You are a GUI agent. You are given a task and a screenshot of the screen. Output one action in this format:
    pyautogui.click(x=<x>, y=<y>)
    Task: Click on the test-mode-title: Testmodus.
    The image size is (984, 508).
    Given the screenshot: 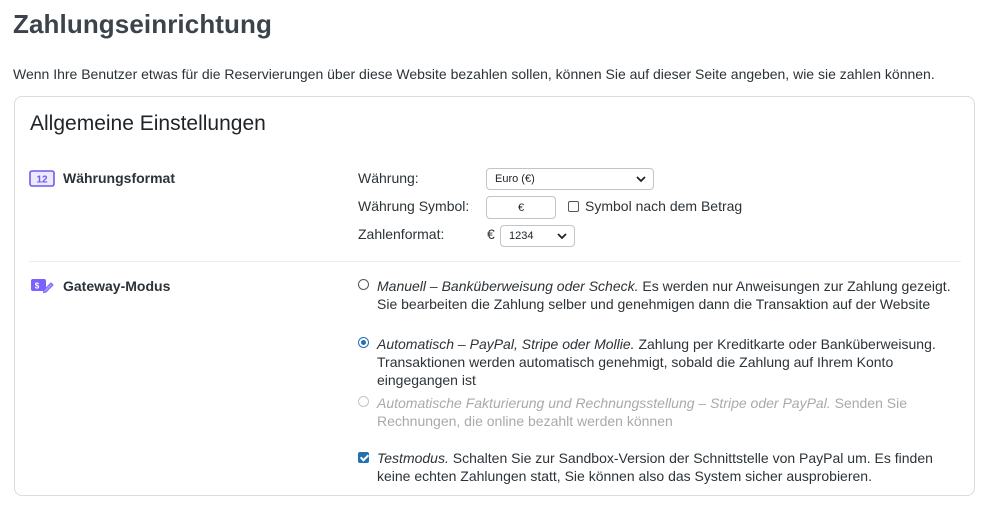 What is the action you would take?
    pyautogui.click(x=413, y=458)
    